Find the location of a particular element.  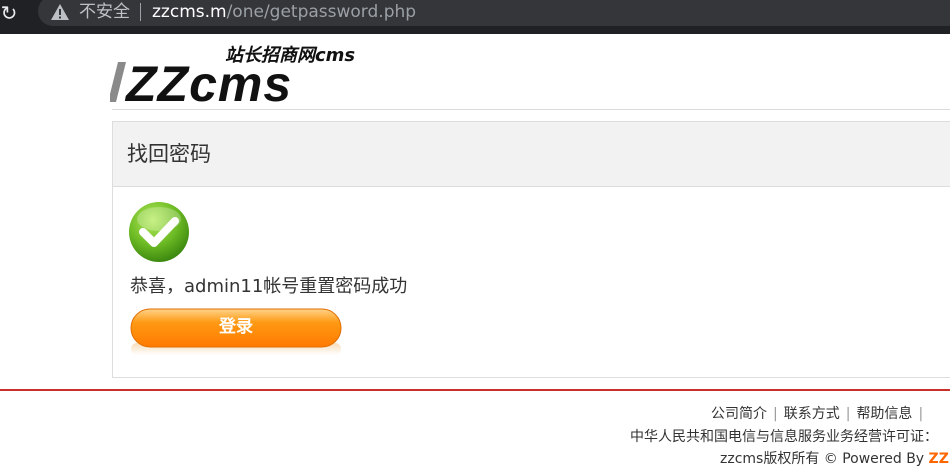

footer-license: 中华人民共和国电信与信息服务业务经营许可证： is located at coordinates (784, 437).